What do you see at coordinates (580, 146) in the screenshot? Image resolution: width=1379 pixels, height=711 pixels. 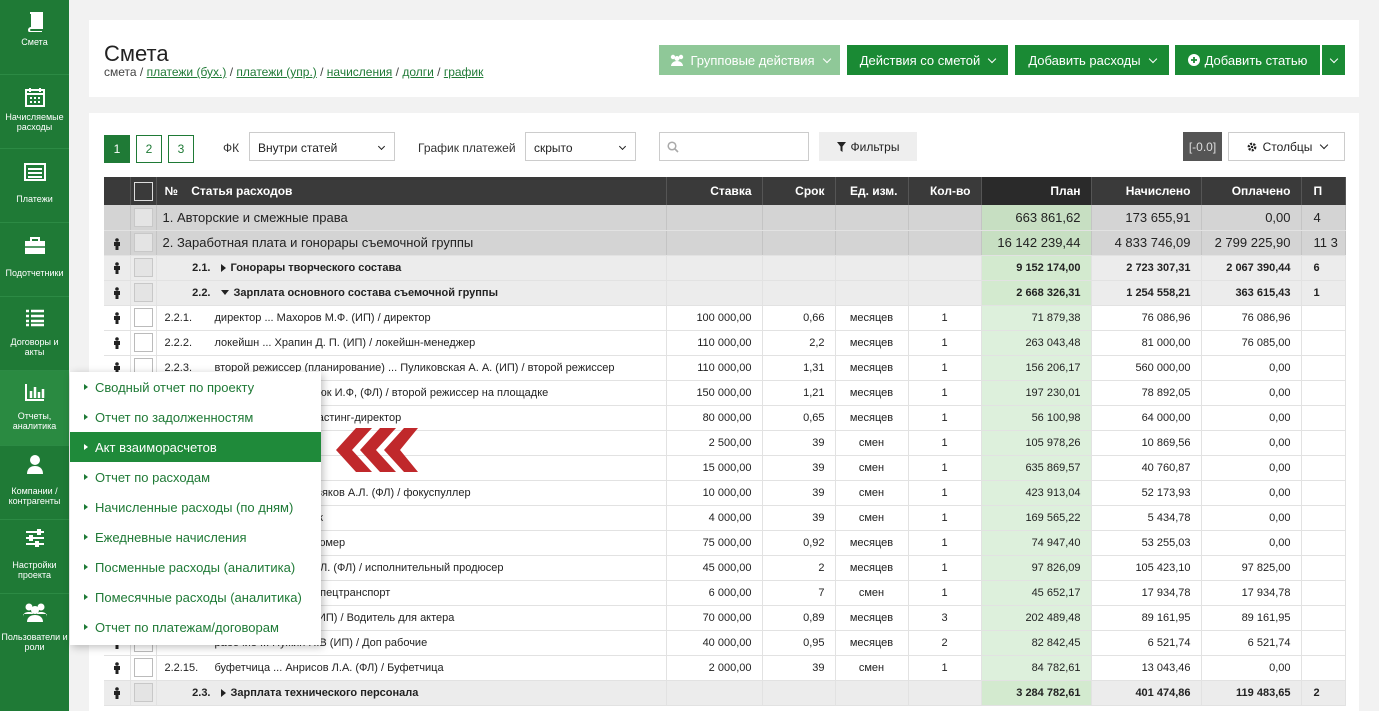 I see `schedule-select: скрыто` at bounding box center [580, 146].